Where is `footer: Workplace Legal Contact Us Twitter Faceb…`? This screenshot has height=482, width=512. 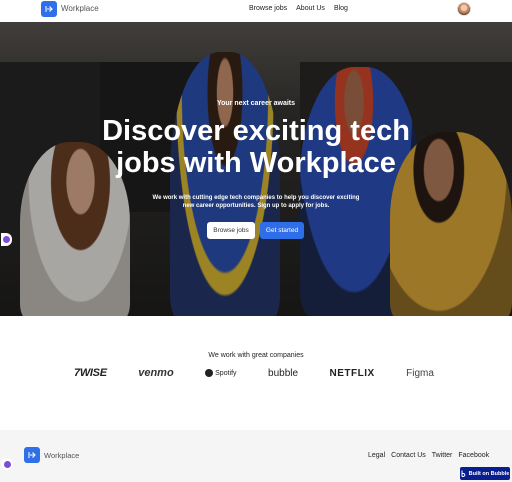
footer: Workplace Legal Contact Us Twitter Faceb… is located at coordinates (256, 456).